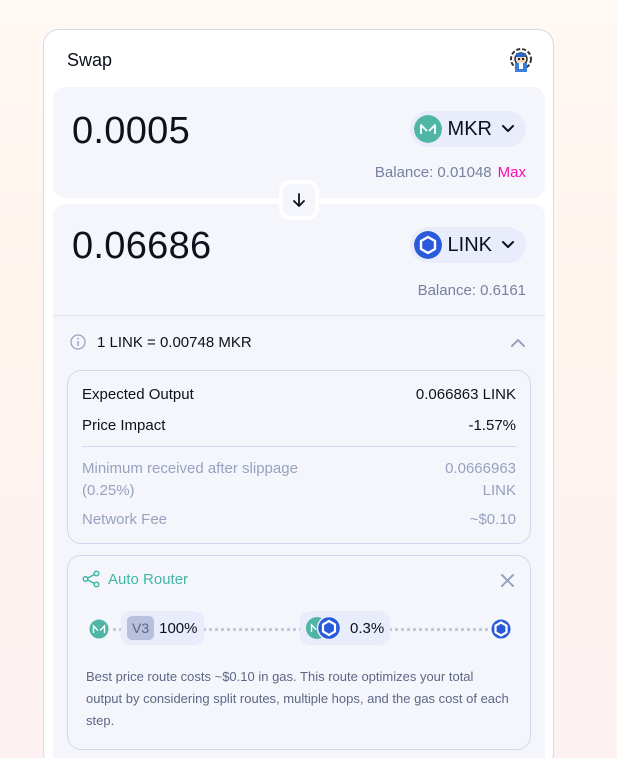 Image resolution: width=617 pixels, height=758 pixels. I want to click on rate-toggle: 1 LINK = 0.00748 MKR, so click(299, 341).